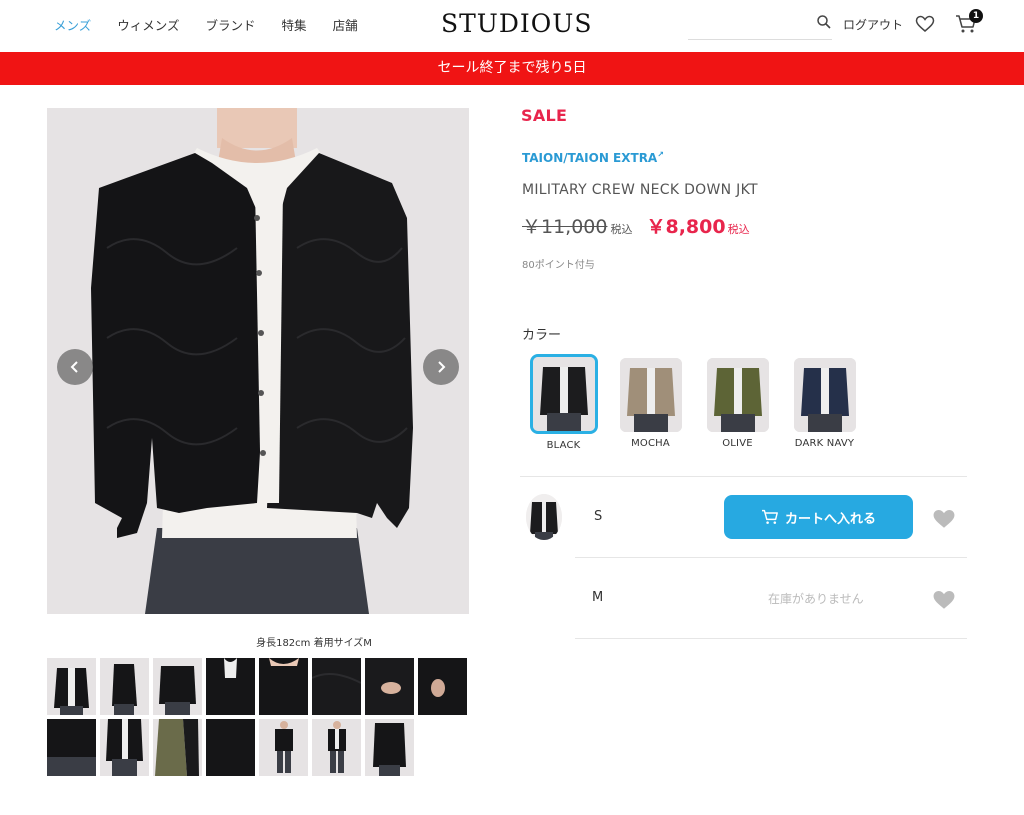 The height and width of the screenshot is (815, 1024). What do you see at coordinates (824, 22) in the screenshot?
I see `search-icon` at bounding box center [824, 22].